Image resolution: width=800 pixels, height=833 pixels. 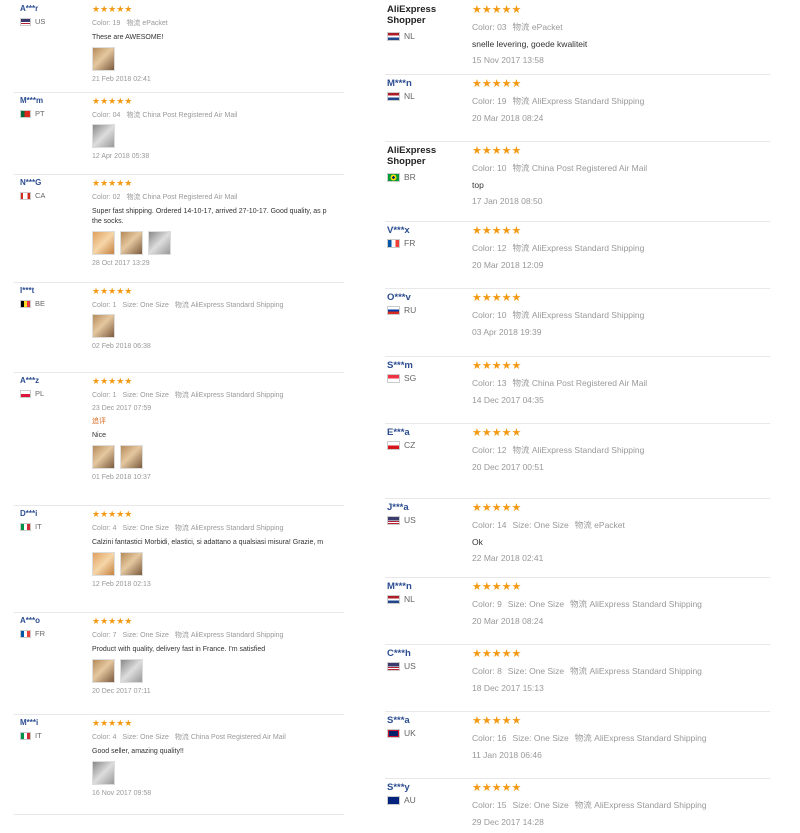 I want to click on country-code: SG, so click(x=410, y=378).